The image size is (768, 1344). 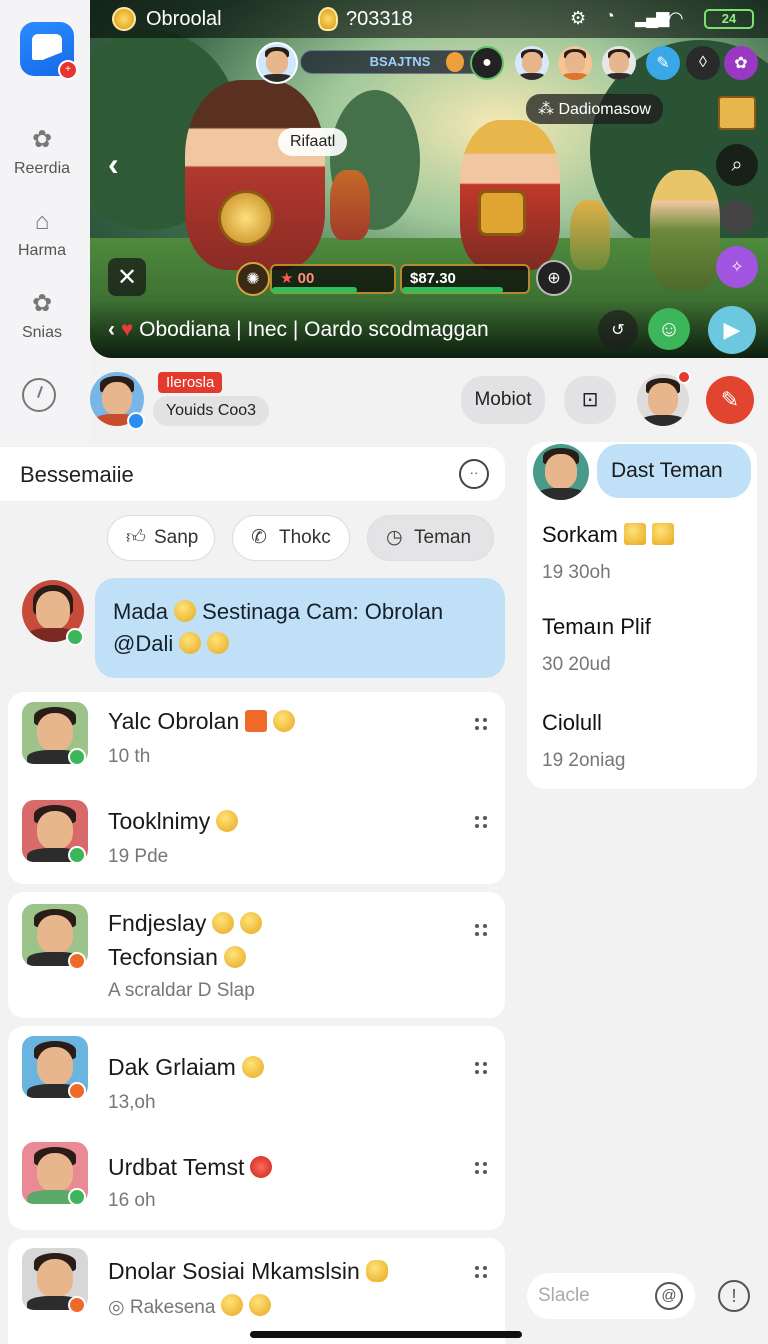 I want to click on filter-sanp: 👍︎ Sanp, so click(x=161, y=538).